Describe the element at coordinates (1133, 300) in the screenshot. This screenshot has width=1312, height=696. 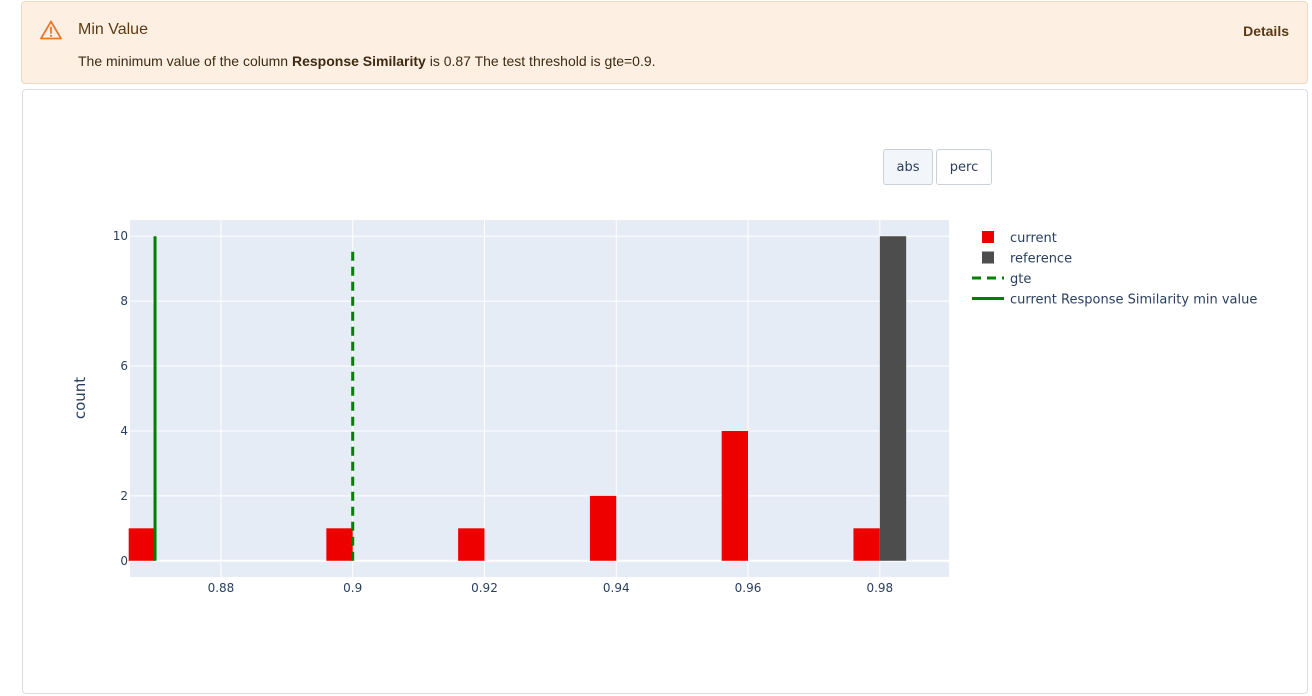
I see `legend-label: current Response Similarity min value` at that location.